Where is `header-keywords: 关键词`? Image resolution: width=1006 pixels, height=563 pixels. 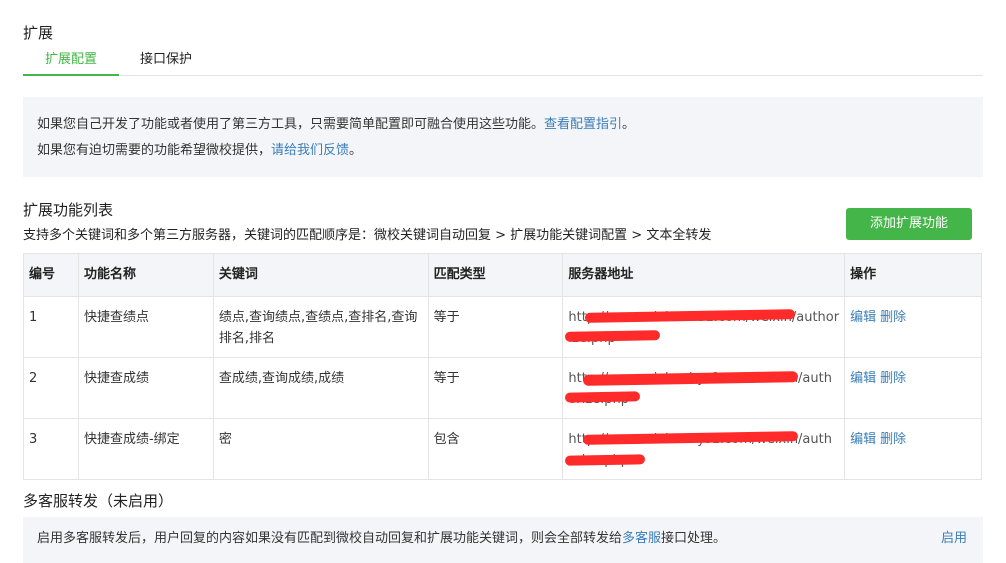 header-keywords: 关键词 is located at coordinates (320, 275).